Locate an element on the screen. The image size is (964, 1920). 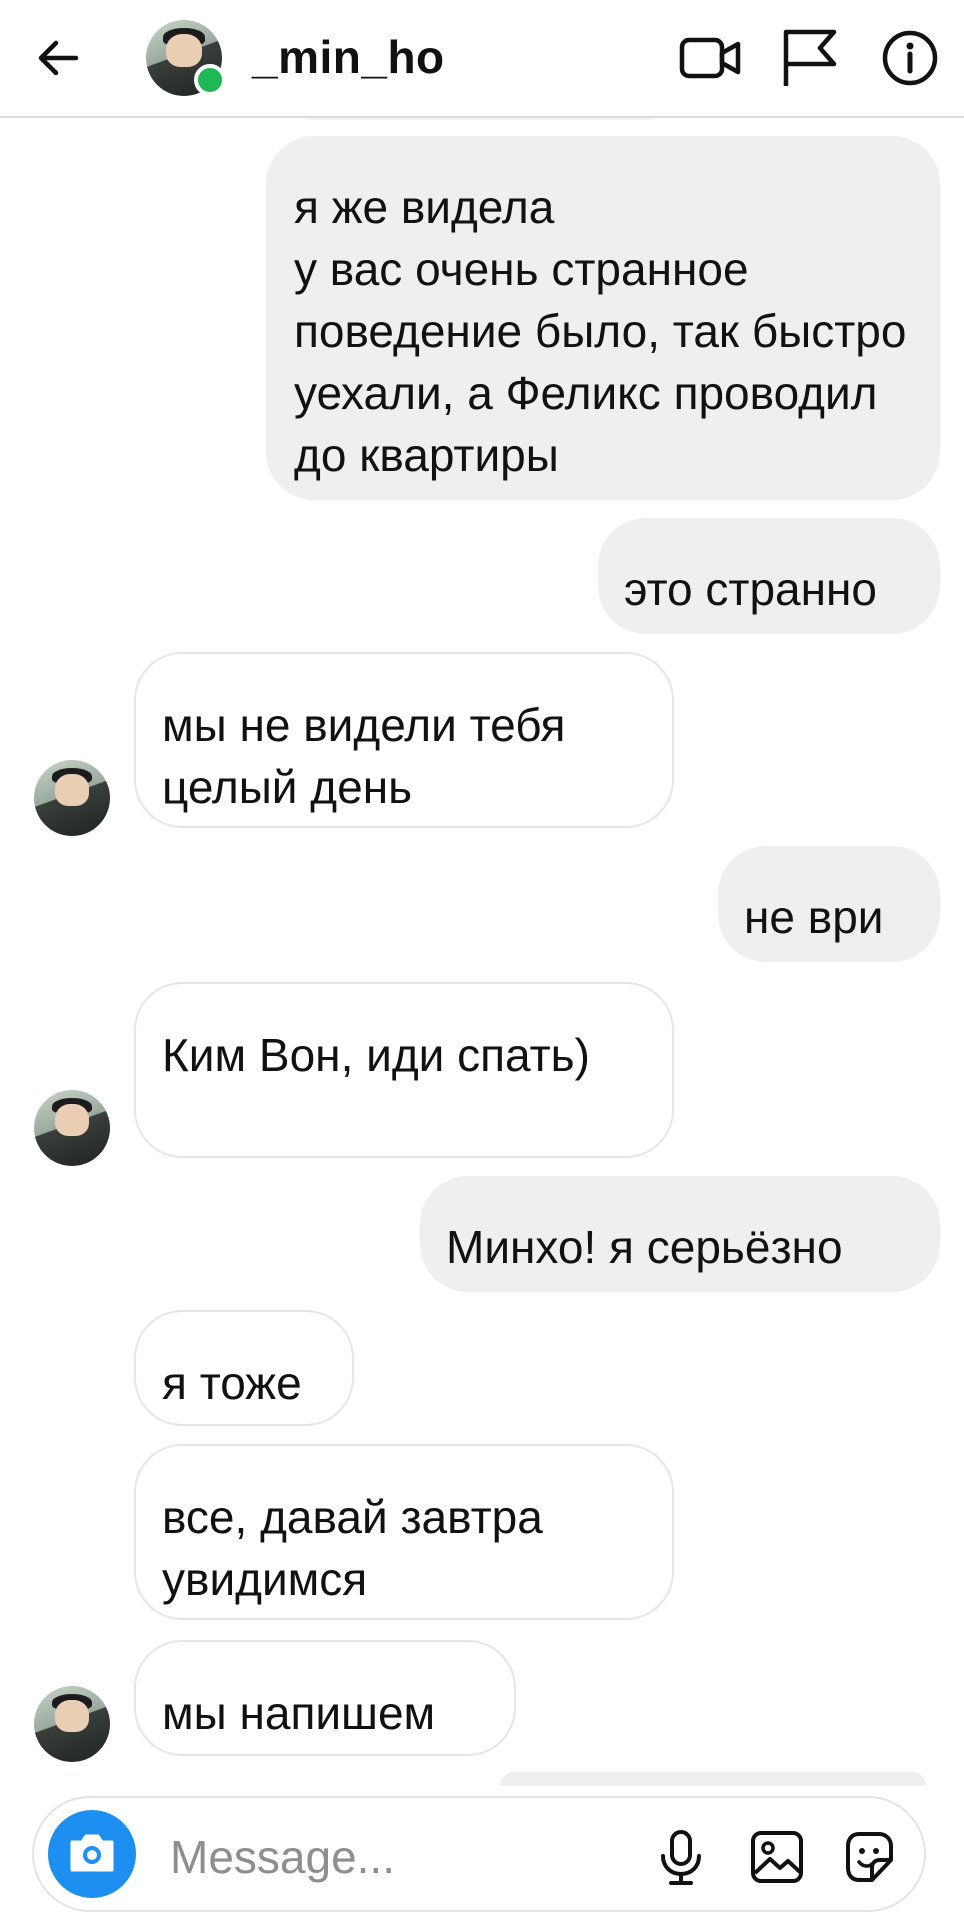
next-message-edge is located at coordinates (713, 1779).